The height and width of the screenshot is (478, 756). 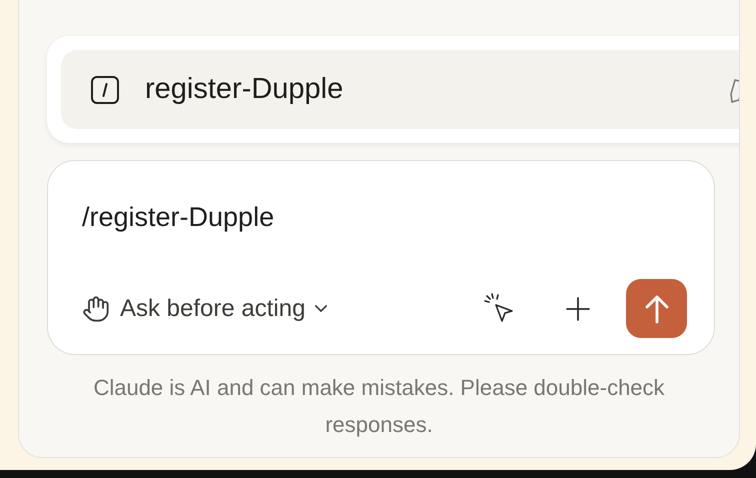 I want to click on suggestion-label: register-Dupple, so click(x=244, y=89).